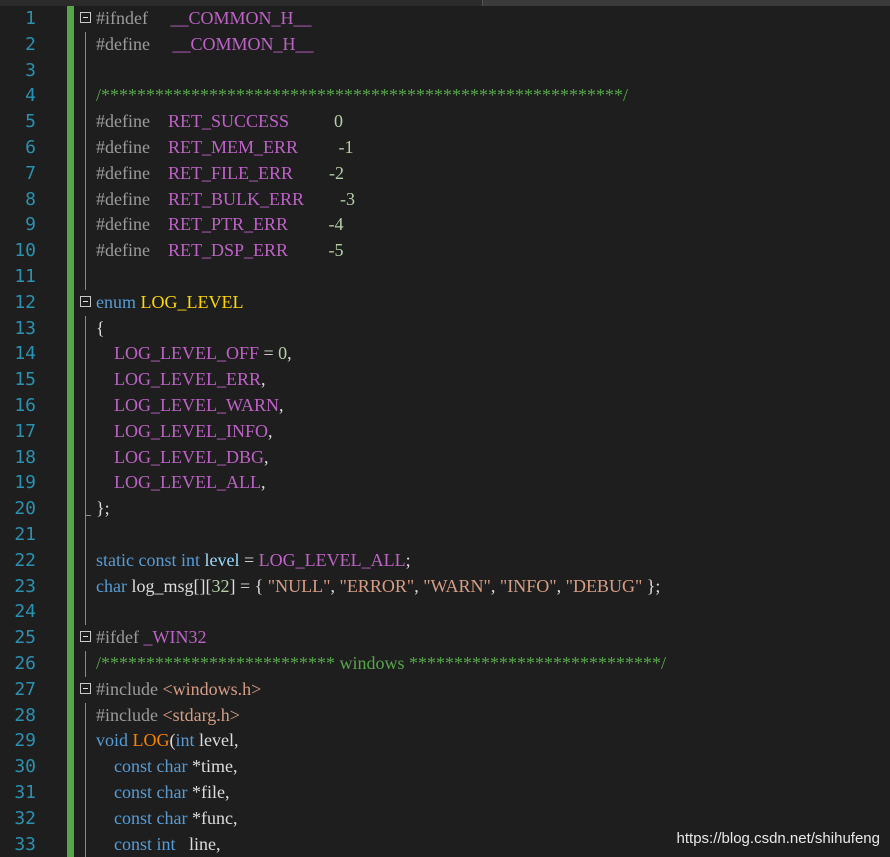 The image size is (890, 857). What do you see at coordinates (445, 818) in the screenshot?
I see `code-line: 32 const char *func,` at bounding box center [445, 818].